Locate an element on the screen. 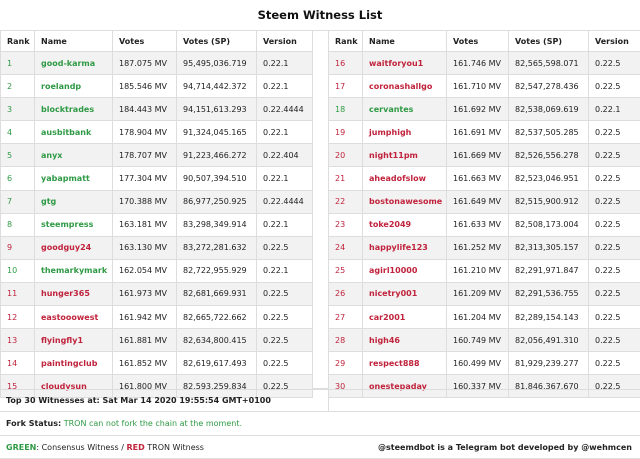  witness-name-link: nicetry001 is located at coordinates (404, 294).